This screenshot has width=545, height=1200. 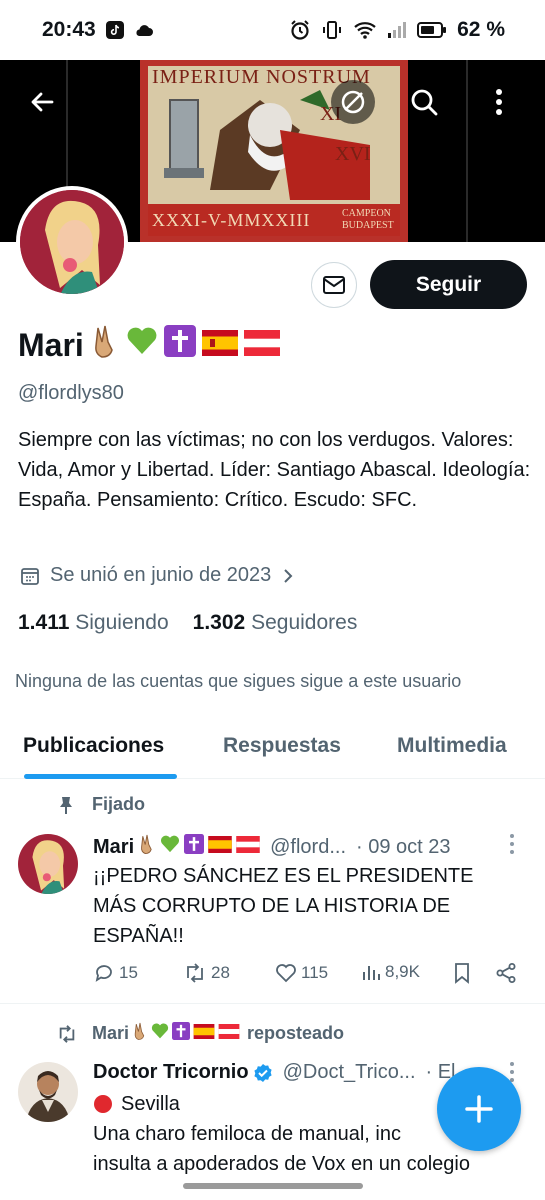 I want to click on tab-multimedia: Multimedia, so click(x=452, y=740).